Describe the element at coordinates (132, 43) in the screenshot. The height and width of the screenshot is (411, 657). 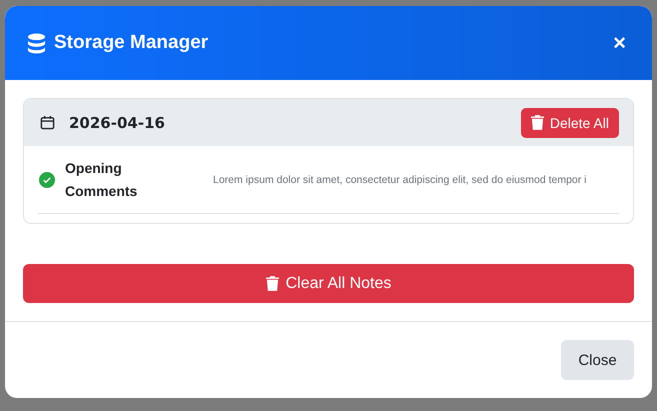
I see `modal-title: Storage Manager` at that location.